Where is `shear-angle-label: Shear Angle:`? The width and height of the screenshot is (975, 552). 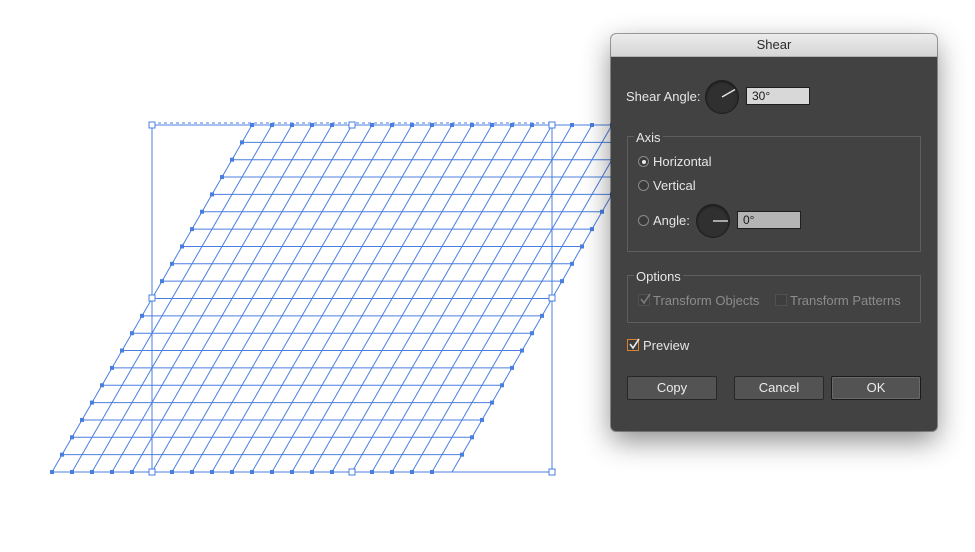
shear-angle-label: Shear Angle: is located at coordinates (663, 96).